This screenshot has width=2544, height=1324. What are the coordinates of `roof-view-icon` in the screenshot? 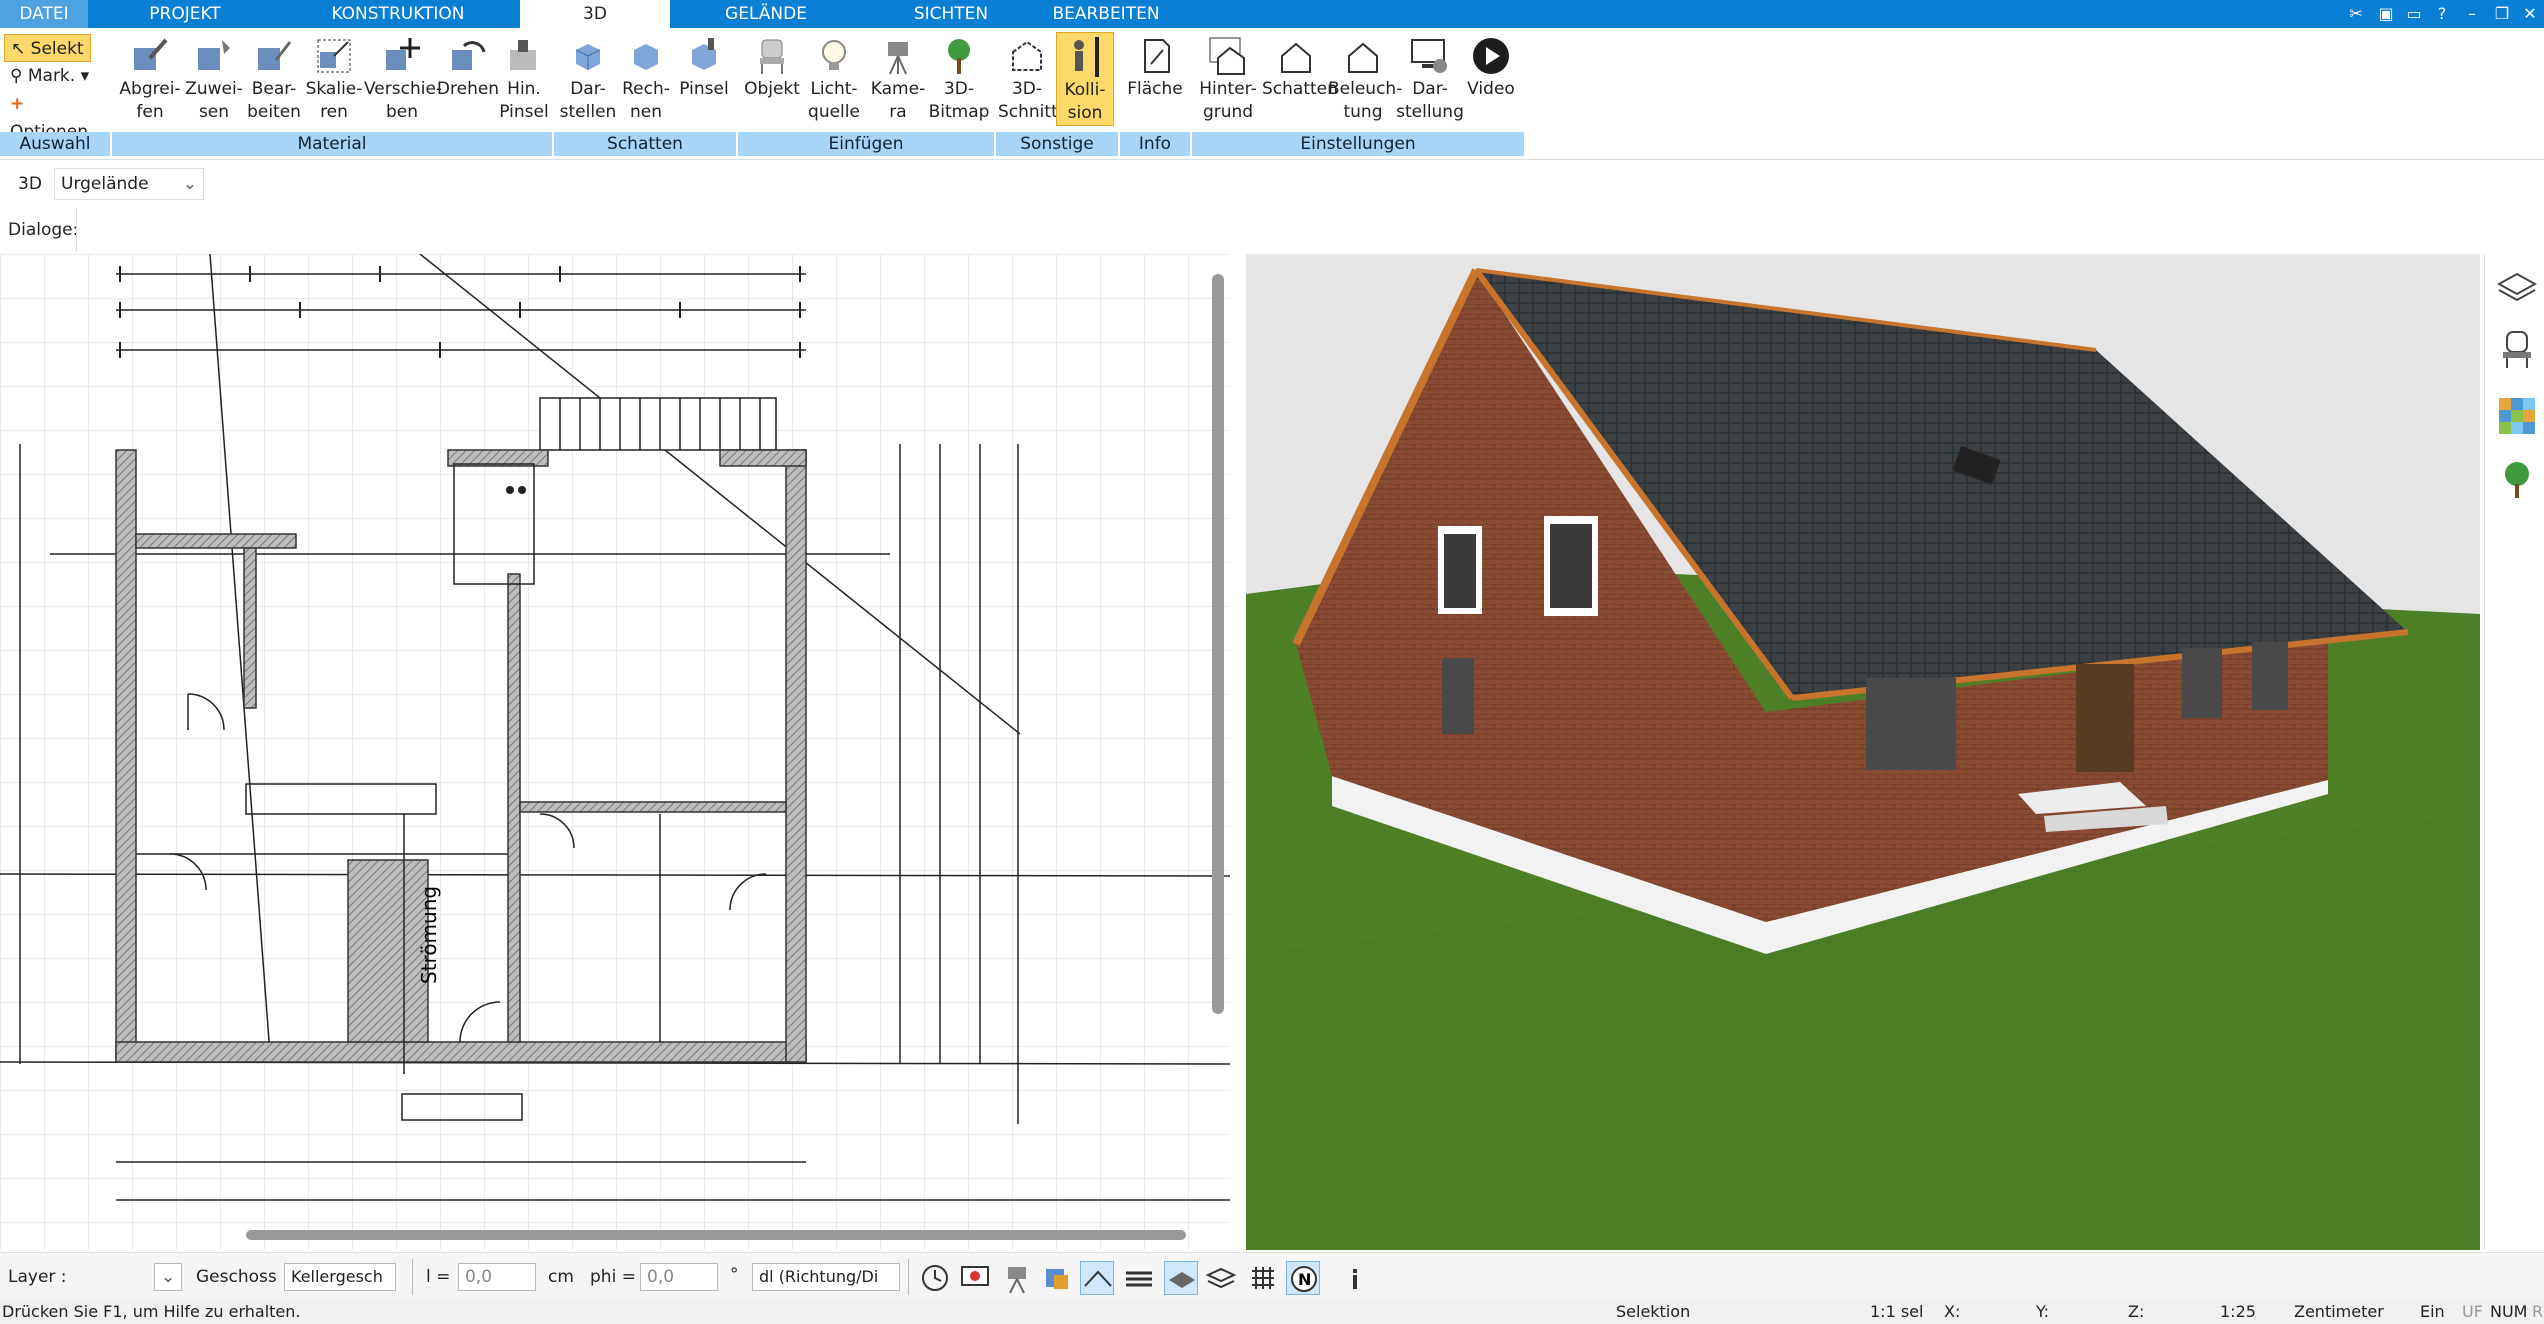 It's located at (1097, 1278).